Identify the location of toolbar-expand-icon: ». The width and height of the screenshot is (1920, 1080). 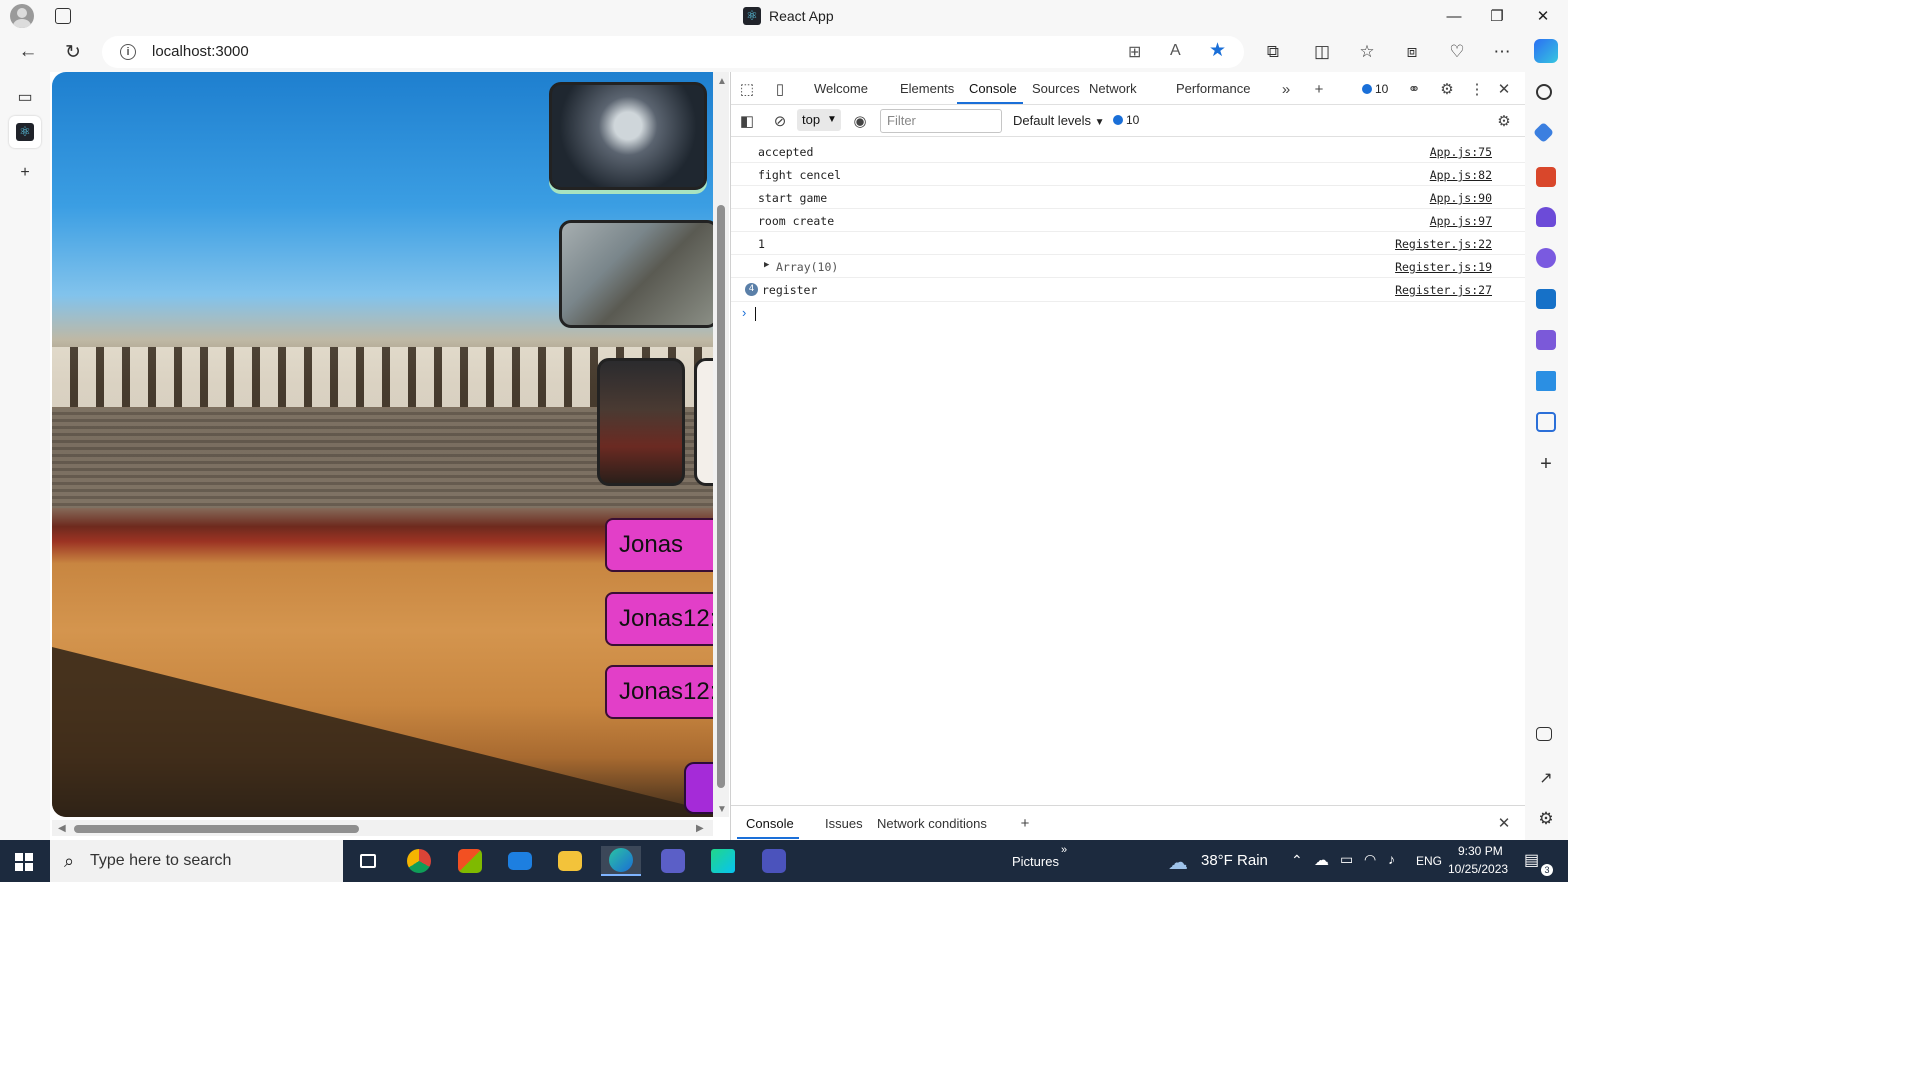
(1064, 850).